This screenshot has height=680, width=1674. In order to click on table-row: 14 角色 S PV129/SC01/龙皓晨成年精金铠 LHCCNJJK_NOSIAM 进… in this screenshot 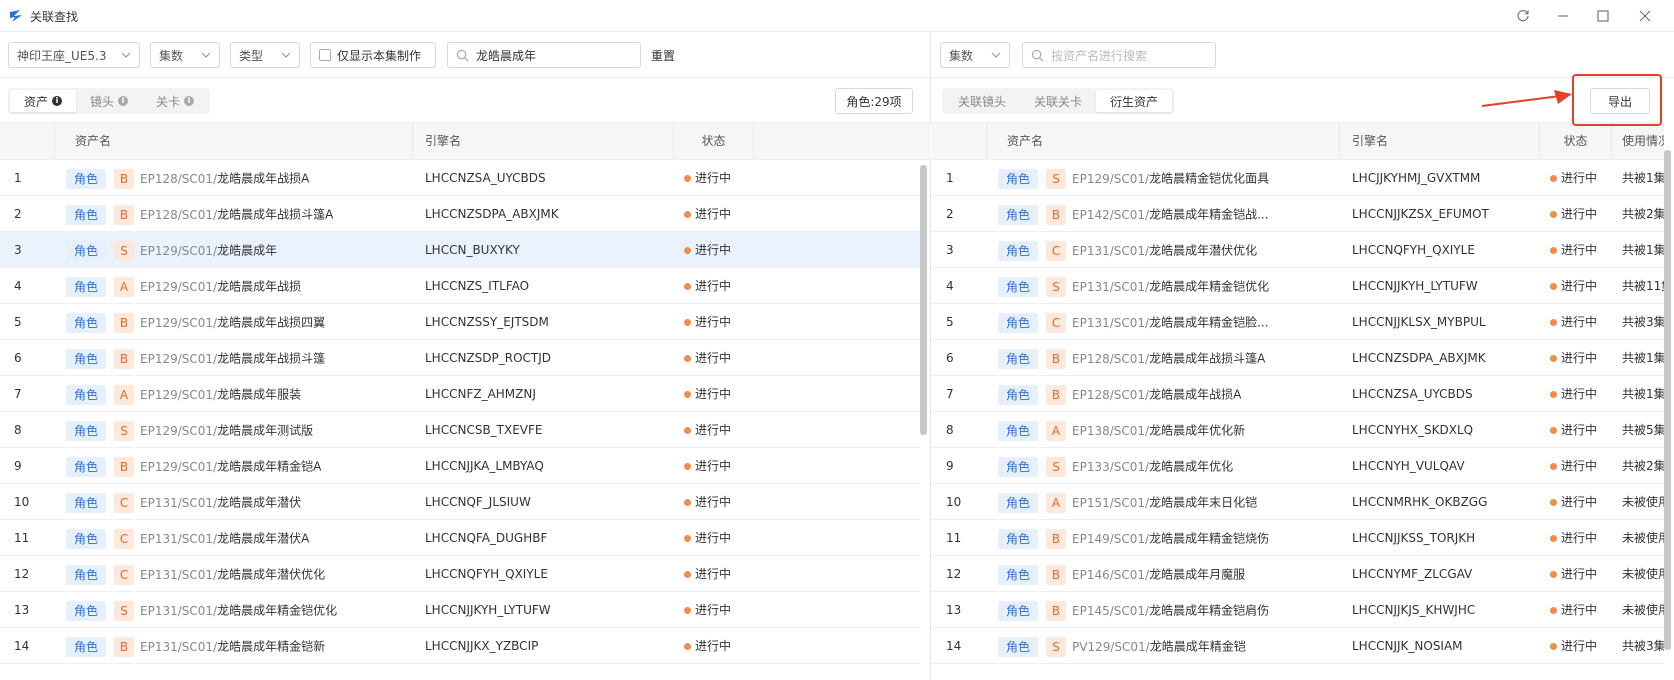, I will do `click(1298, 646)`.